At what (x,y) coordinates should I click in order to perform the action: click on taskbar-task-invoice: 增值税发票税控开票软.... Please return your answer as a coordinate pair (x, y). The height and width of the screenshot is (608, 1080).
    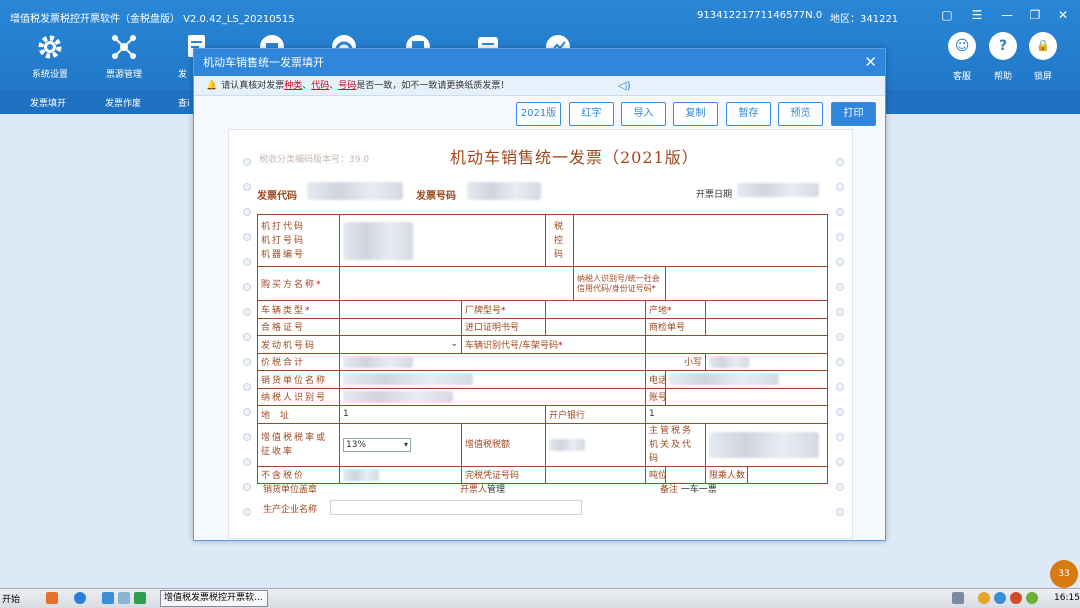
    Looking at the image, I should click on (214, 598).